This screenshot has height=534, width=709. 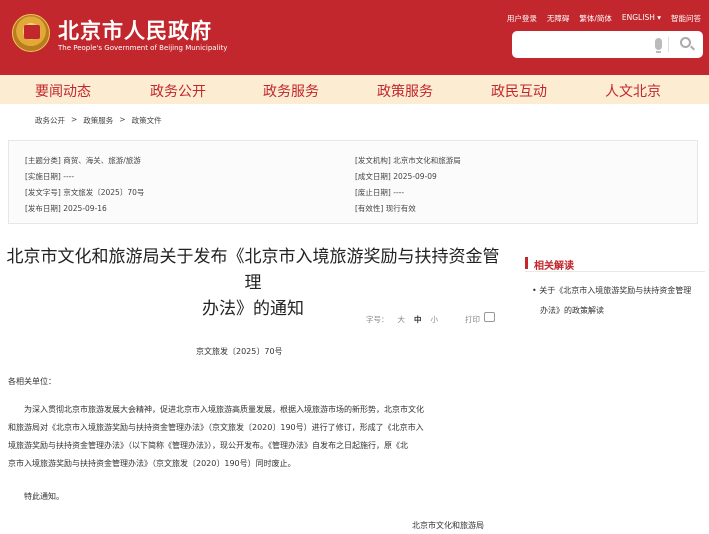 What do you see at coordinates (633, 91) in the screenshot?
I see `nav-culture-beijing: 人文北京` at bounding box center [633, 91].